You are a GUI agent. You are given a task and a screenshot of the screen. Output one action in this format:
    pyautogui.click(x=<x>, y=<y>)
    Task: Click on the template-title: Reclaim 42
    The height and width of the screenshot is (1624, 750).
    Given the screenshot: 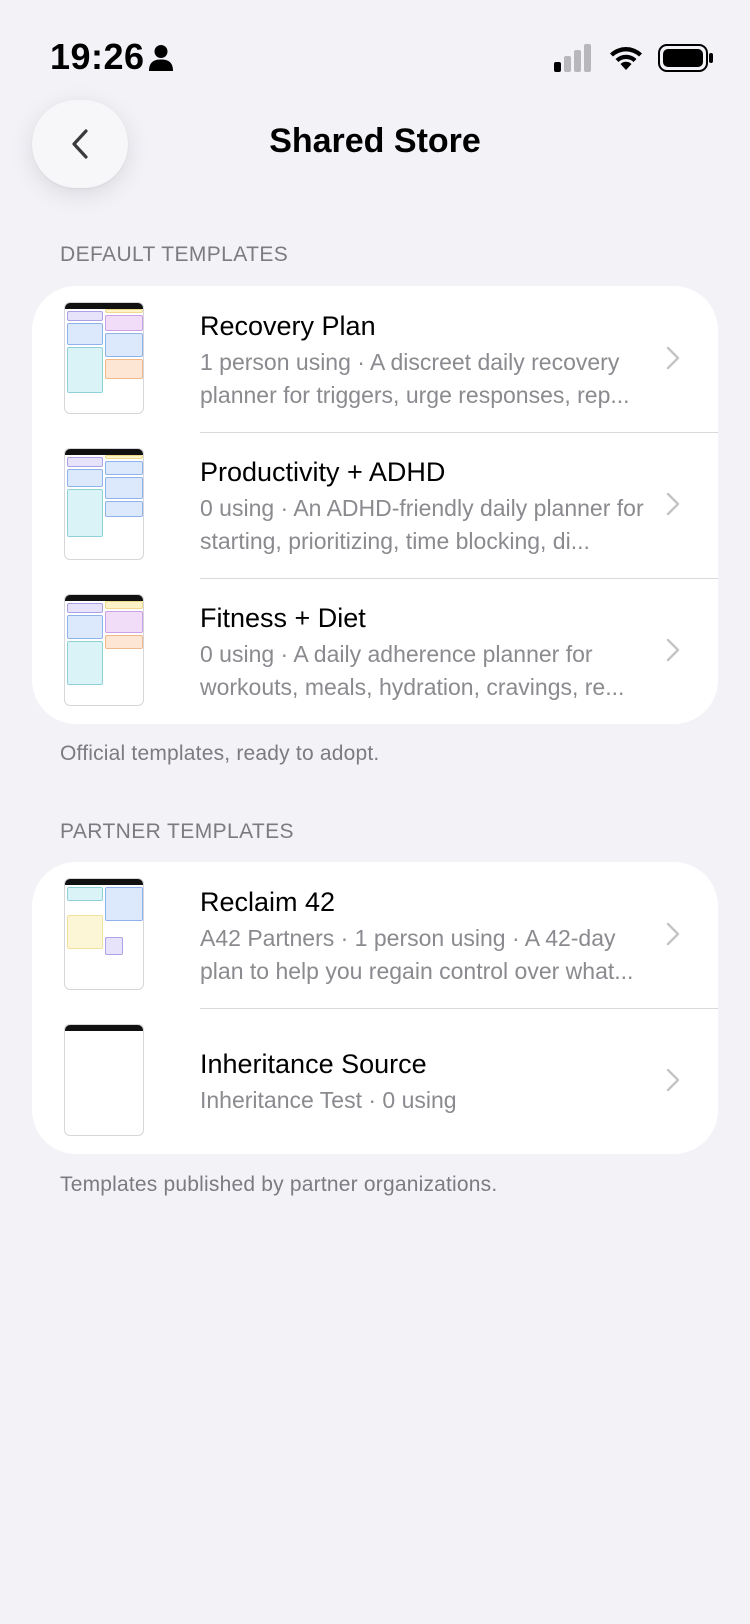 What is the action you would take?
    pyautogui.click(x=268, y=902)
    